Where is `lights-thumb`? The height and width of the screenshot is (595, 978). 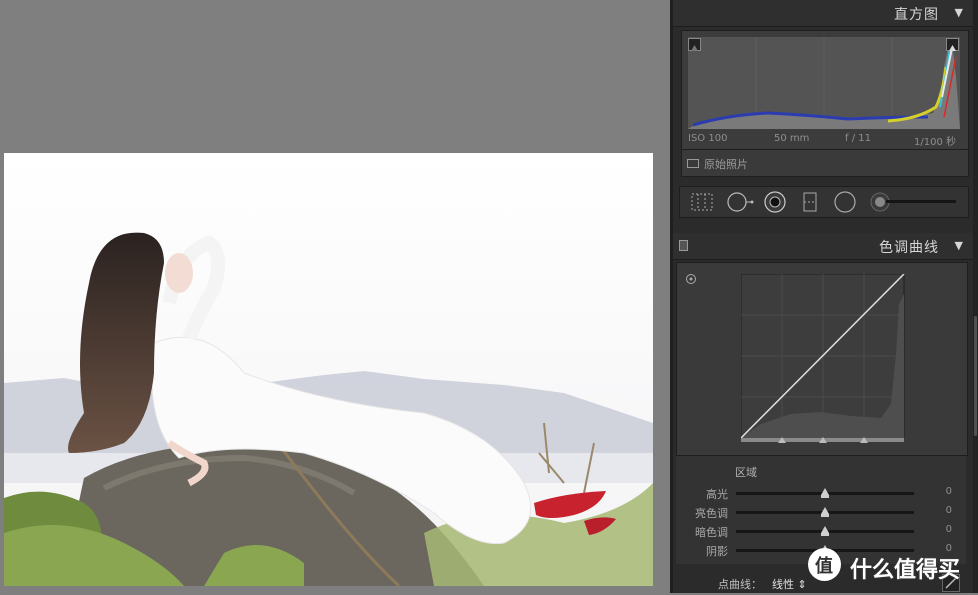
lights-thumb is located at coordinates (825, 510).